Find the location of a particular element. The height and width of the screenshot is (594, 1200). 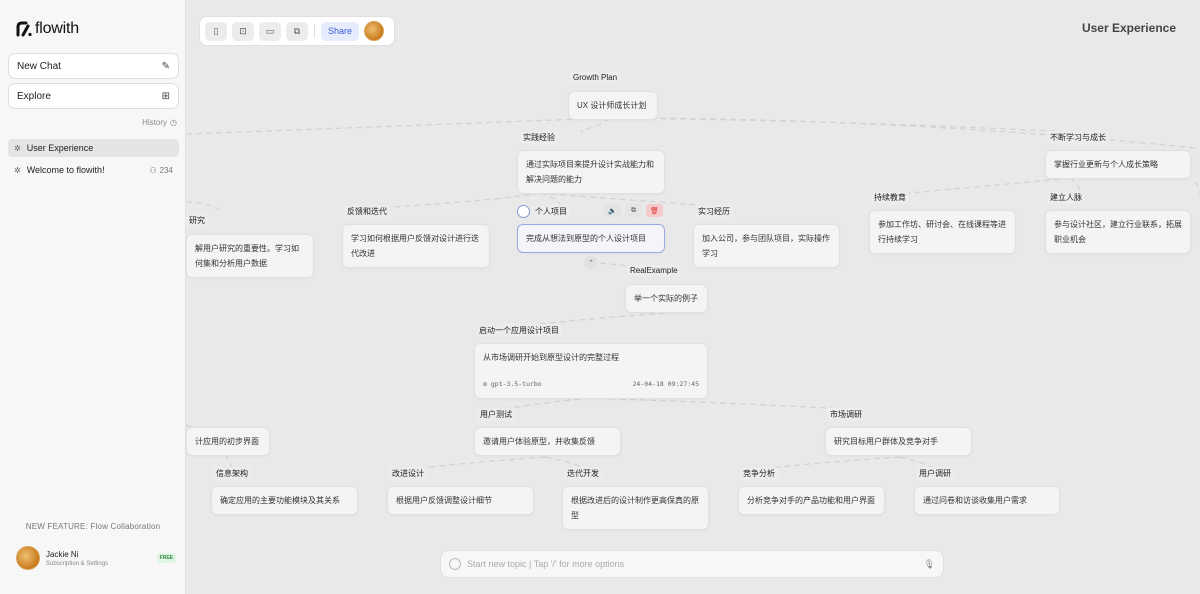

explore-label: Explore is located at coordinates (34, 96).